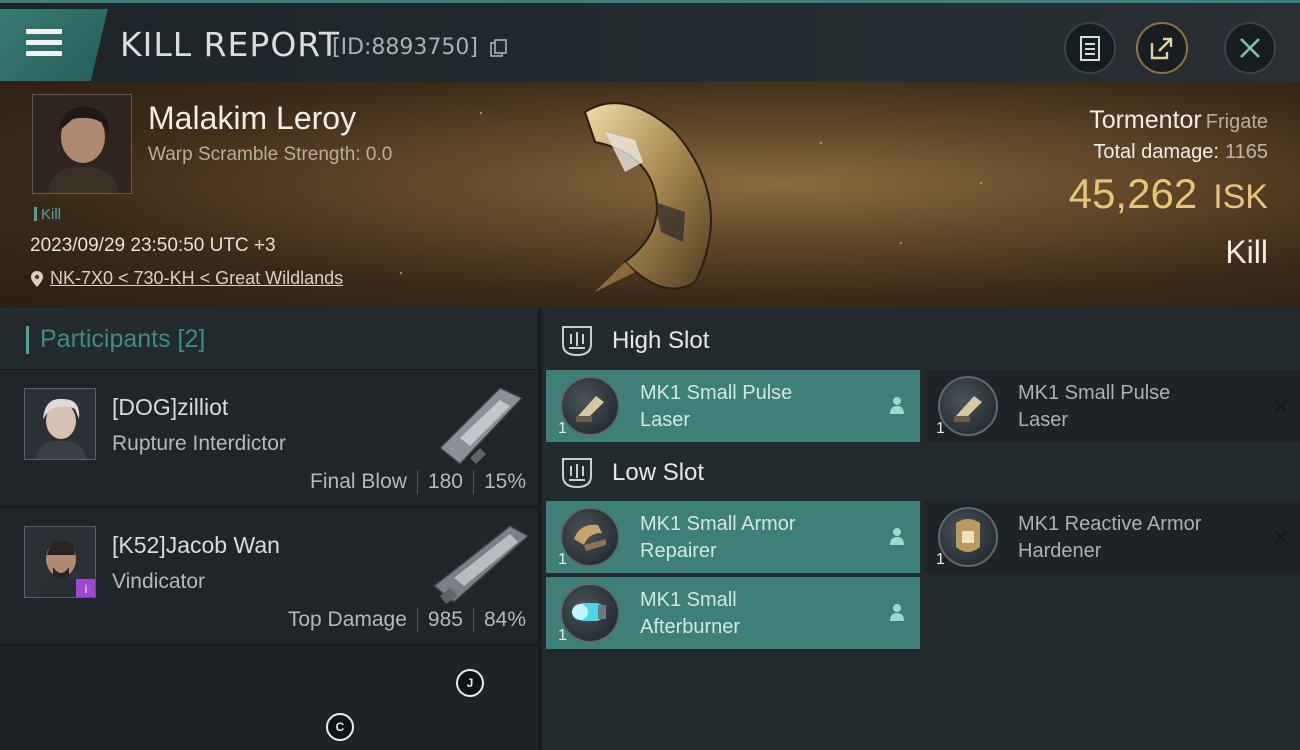 The height and width of the screenshot is (750, 1300). I want to click on participant-percent: 84%, so click(504, 619).